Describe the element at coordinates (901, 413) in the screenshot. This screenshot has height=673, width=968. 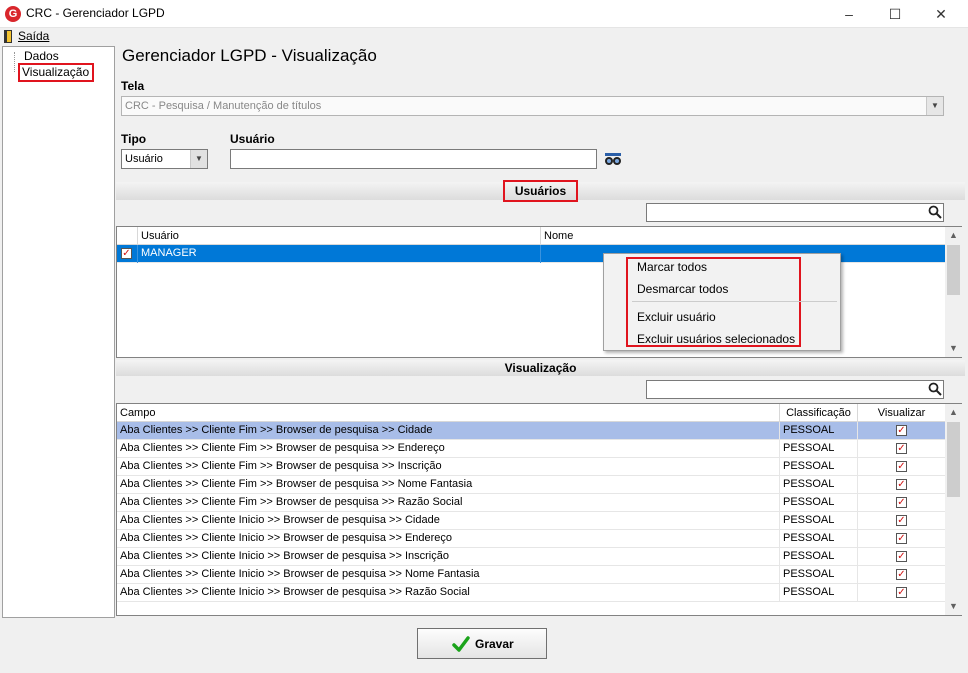
I see `column-header-visualizar: Visualizar` at that location.